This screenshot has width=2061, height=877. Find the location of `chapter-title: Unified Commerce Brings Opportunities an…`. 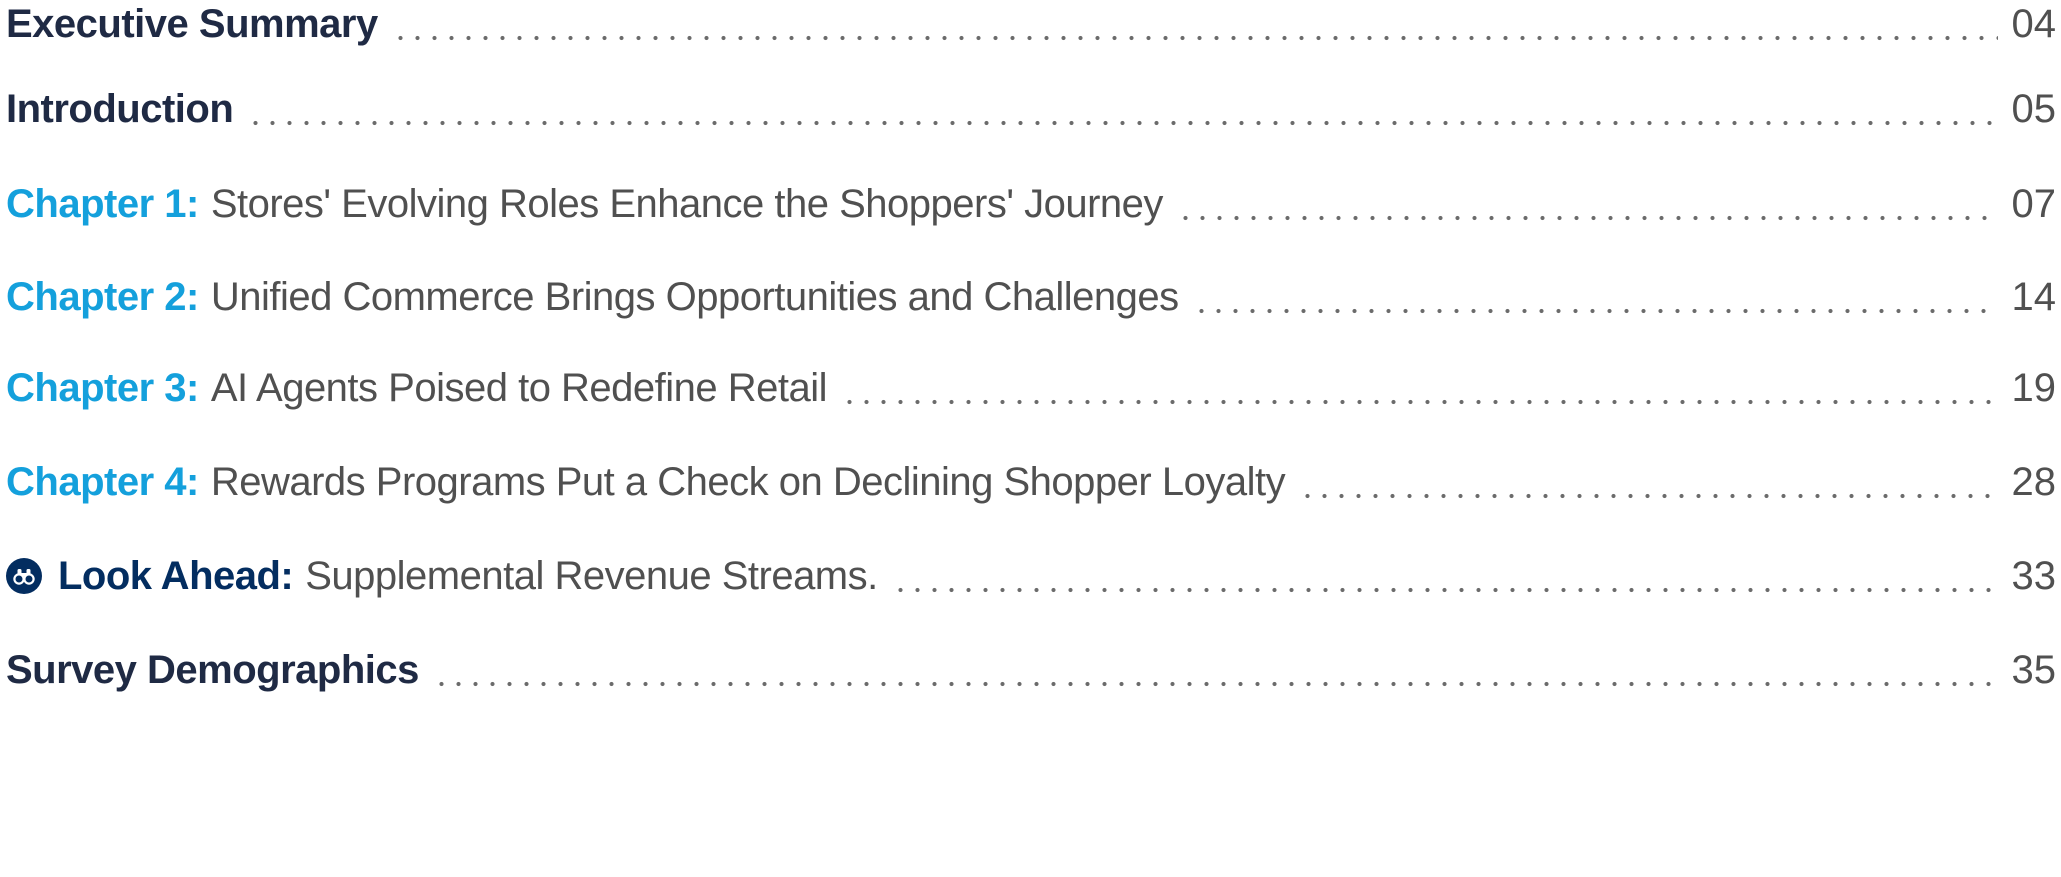

chapter-title: Unified Commerce Brings Opportunities an… is located at coordinates (694, 297).